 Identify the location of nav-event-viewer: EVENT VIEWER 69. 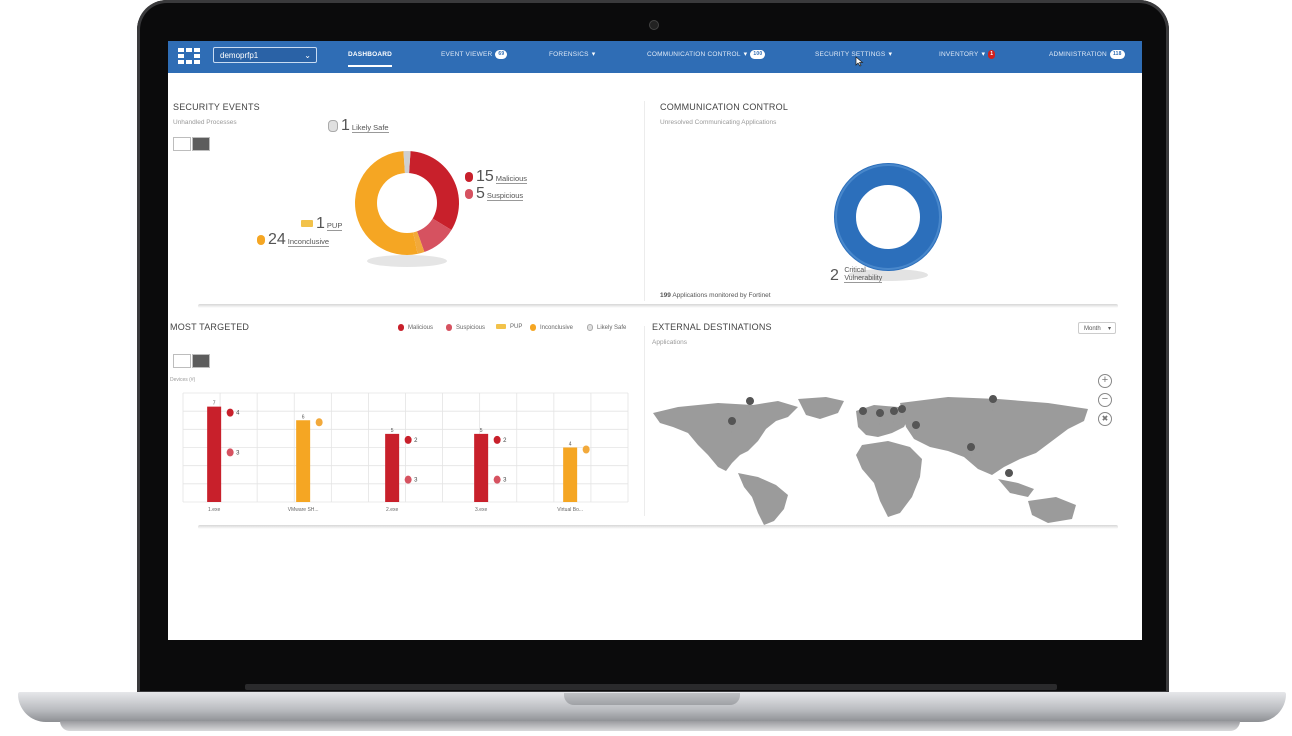
(474, 57).